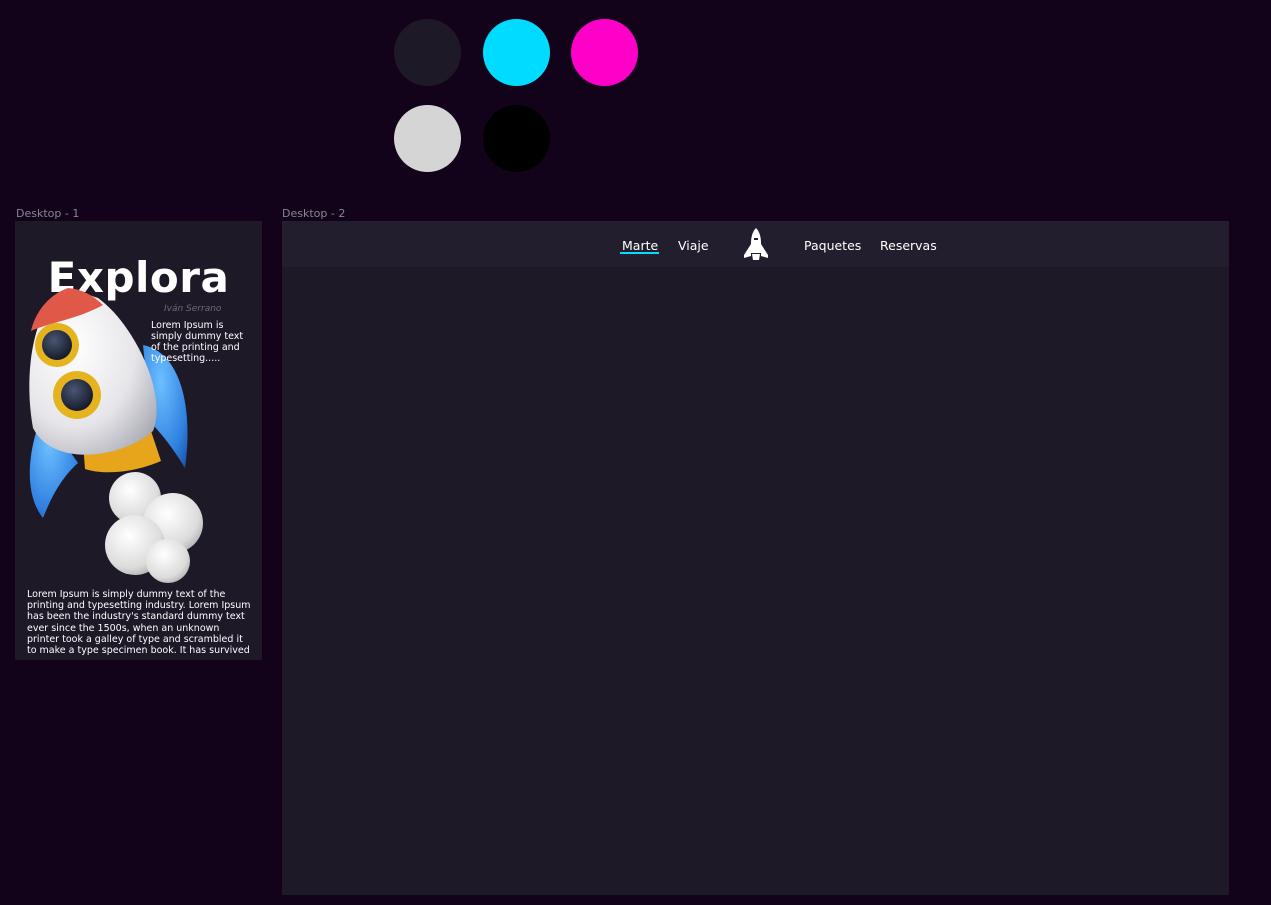  Describe the element at coordinates (47, 213) in the screenshot. I see `frame-label-desktop-1: Desktop - 1` at that location.